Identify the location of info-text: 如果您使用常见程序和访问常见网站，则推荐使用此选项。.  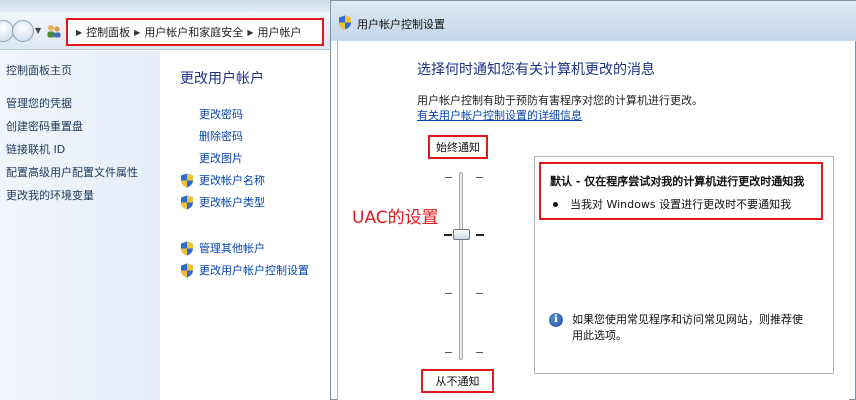
(687, 327).